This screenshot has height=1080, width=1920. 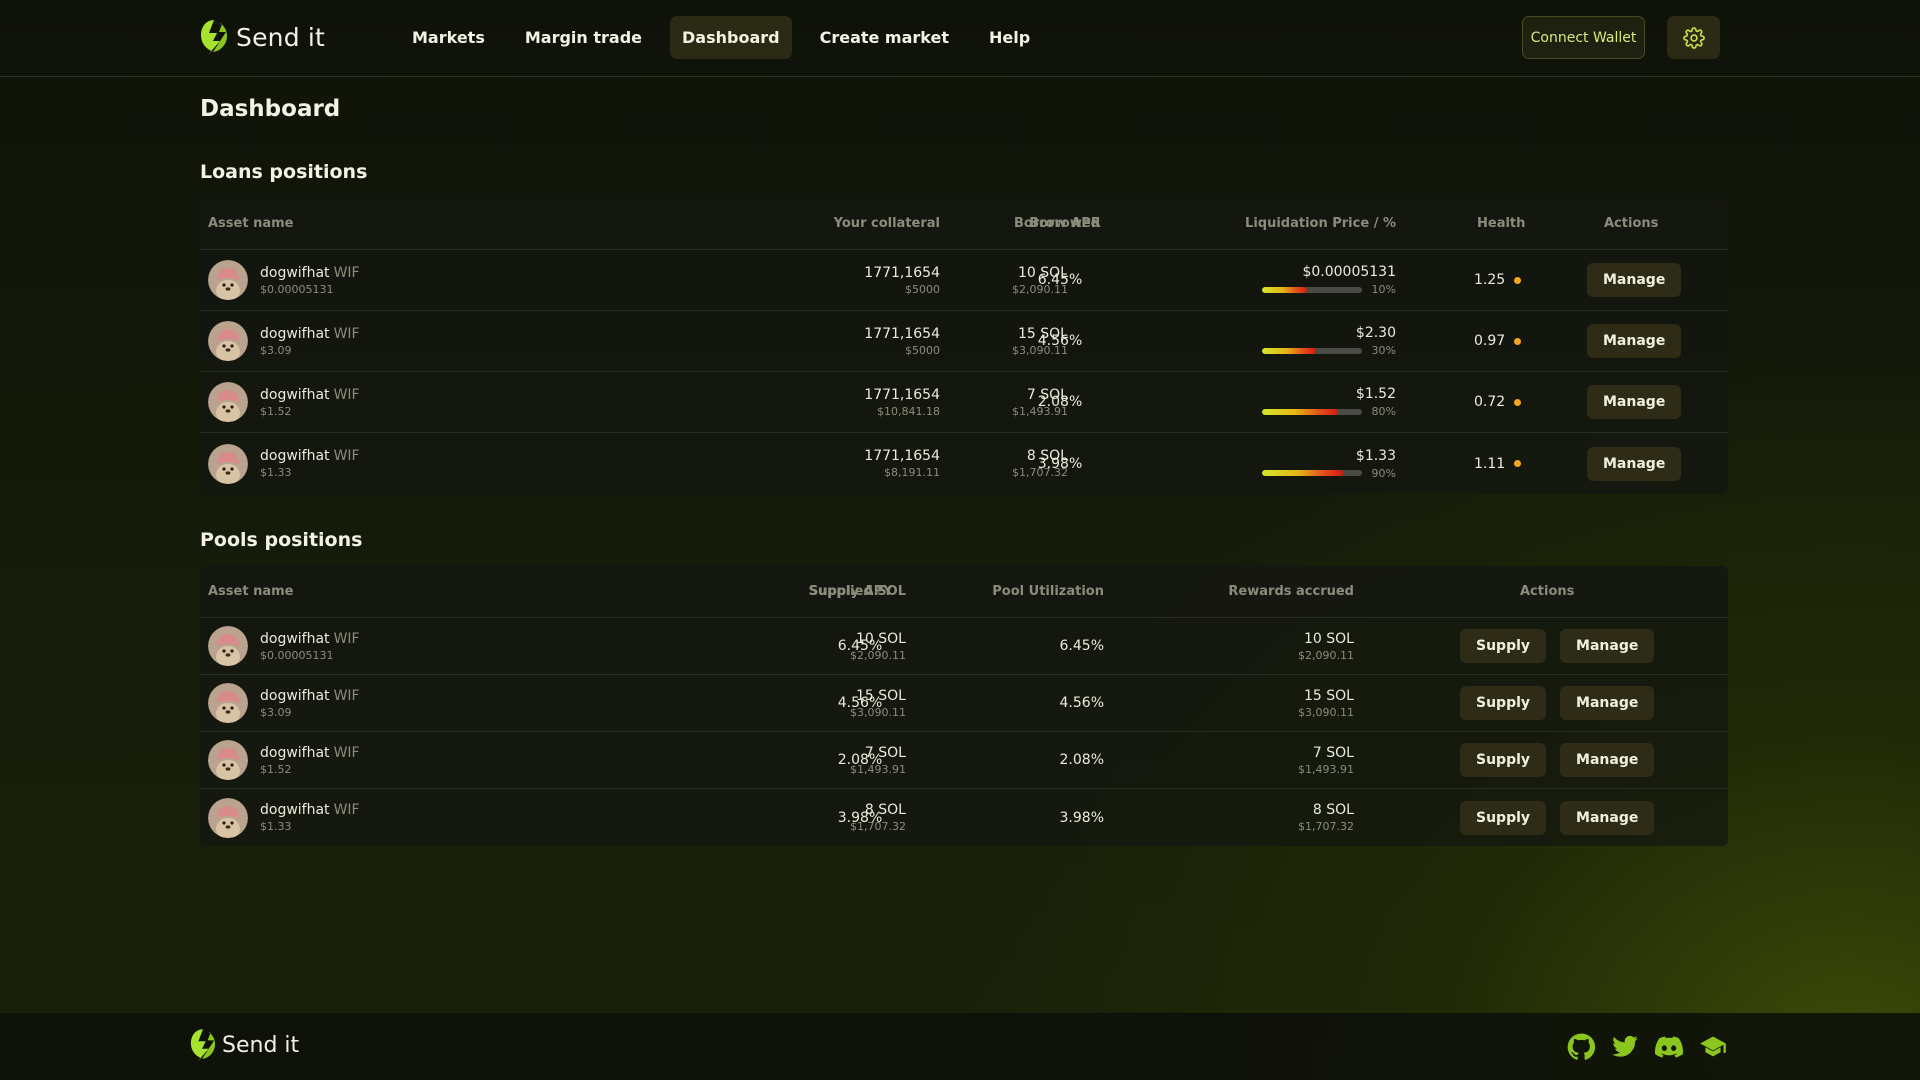 I want to click on actions-cell: Supply Manage, so click(x=1557, y=817).